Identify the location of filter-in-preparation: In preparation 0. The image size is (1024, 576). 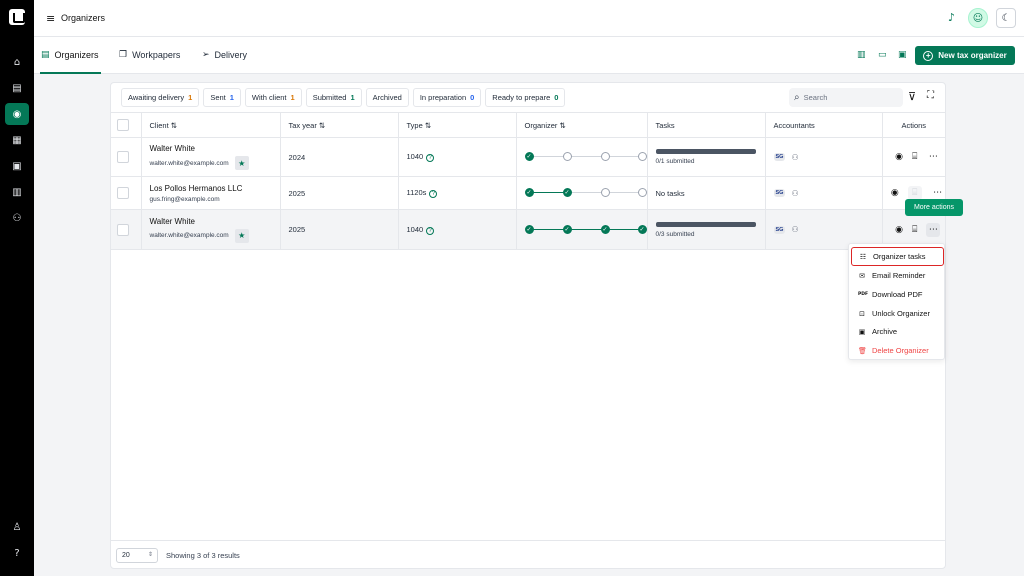
(447, 97).